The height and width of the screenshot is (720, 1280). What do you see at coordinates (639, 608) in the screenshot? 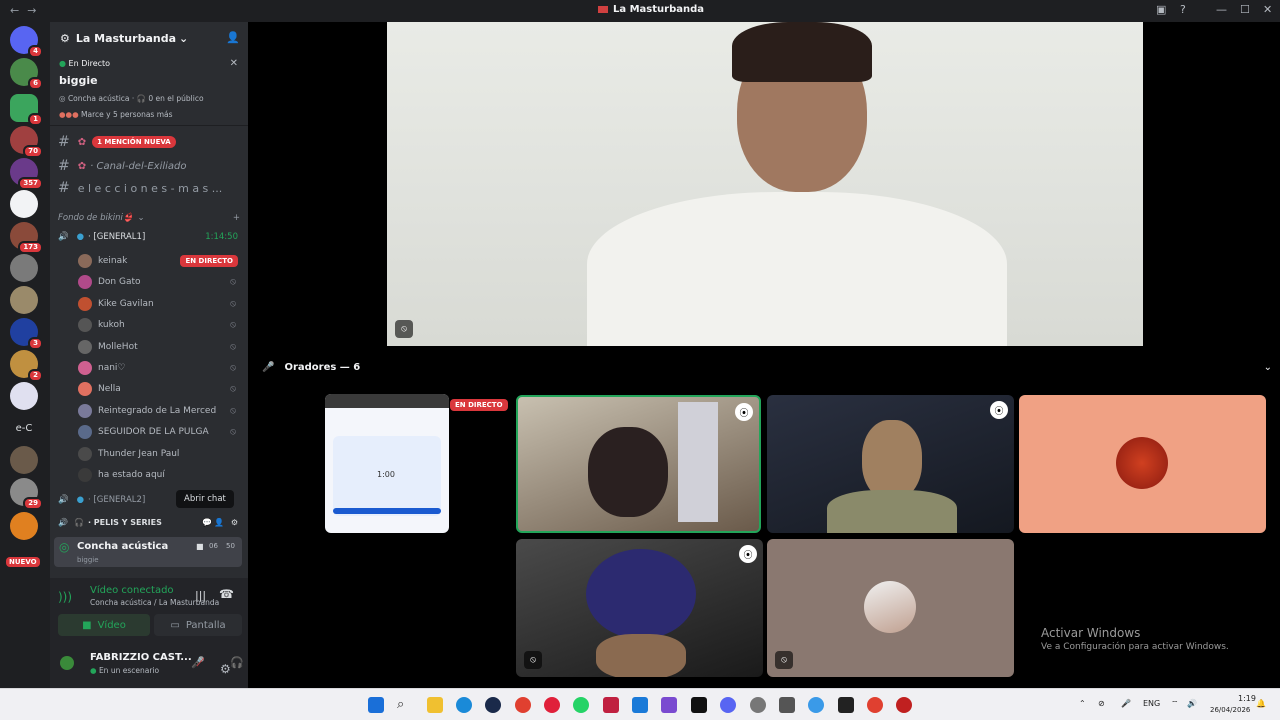
I see `speaker-tile-5: ⦿ ⦸` at bounding box center [639, 608].